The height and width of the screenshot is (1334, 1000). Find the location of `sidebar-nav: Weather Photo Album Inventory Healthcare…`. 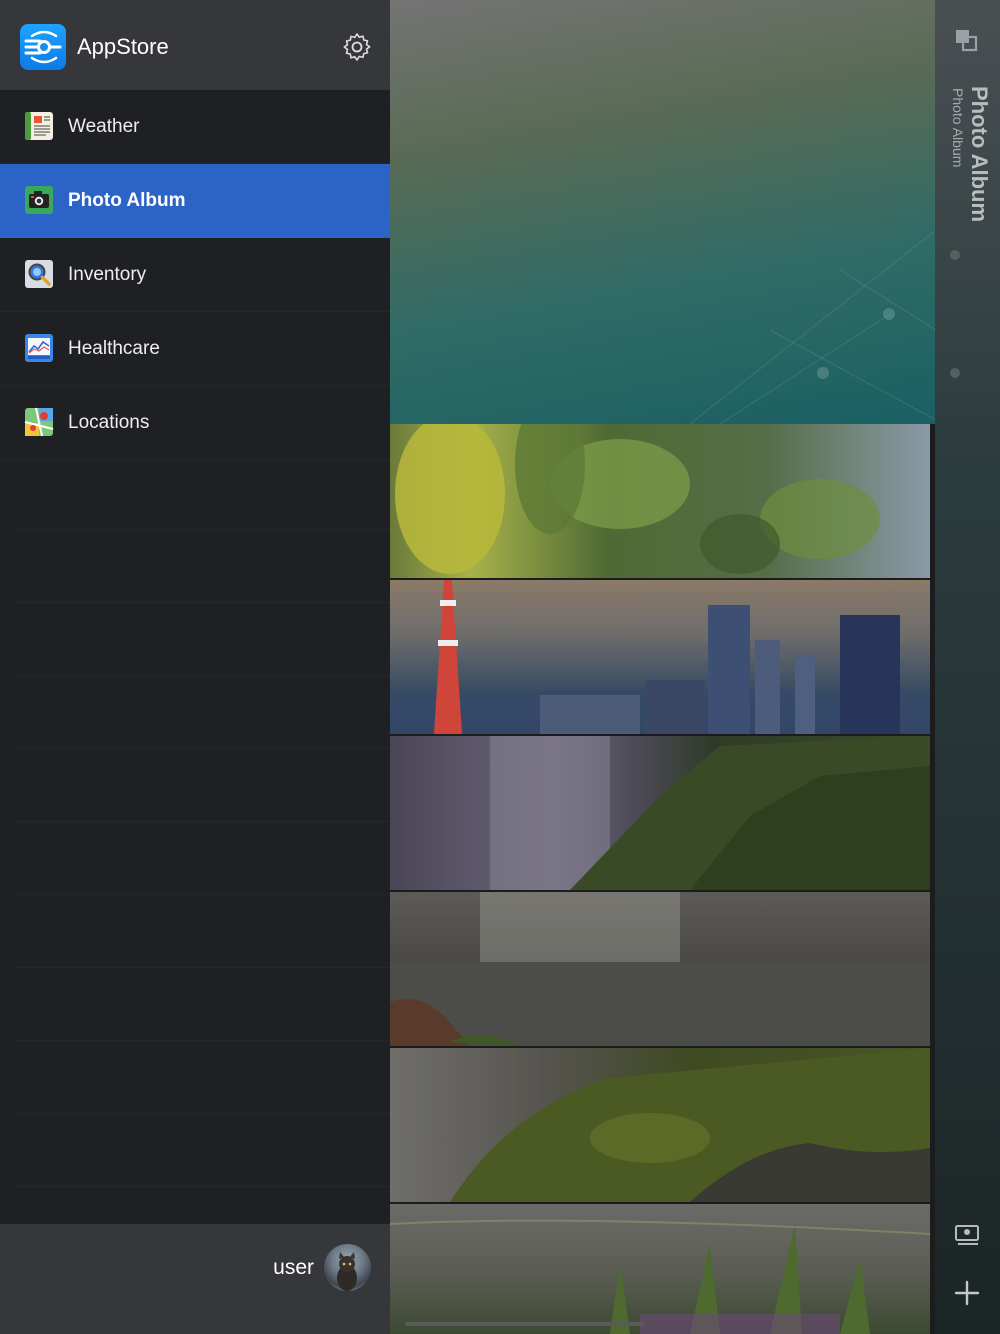

sidebar-nav: Weather Photo Album Inventory Healthcare… is located at coordinates (195, 275).